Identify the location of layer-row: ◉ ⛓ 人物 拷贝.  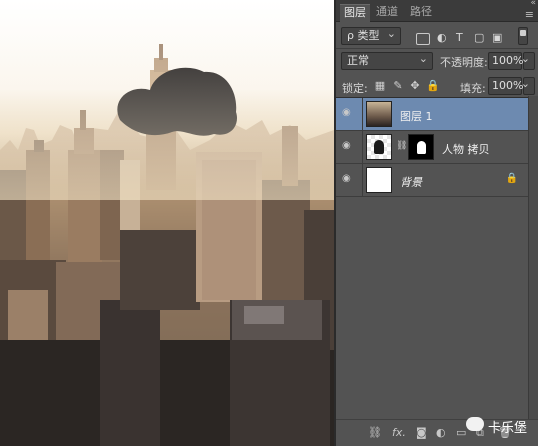
(432, 147).